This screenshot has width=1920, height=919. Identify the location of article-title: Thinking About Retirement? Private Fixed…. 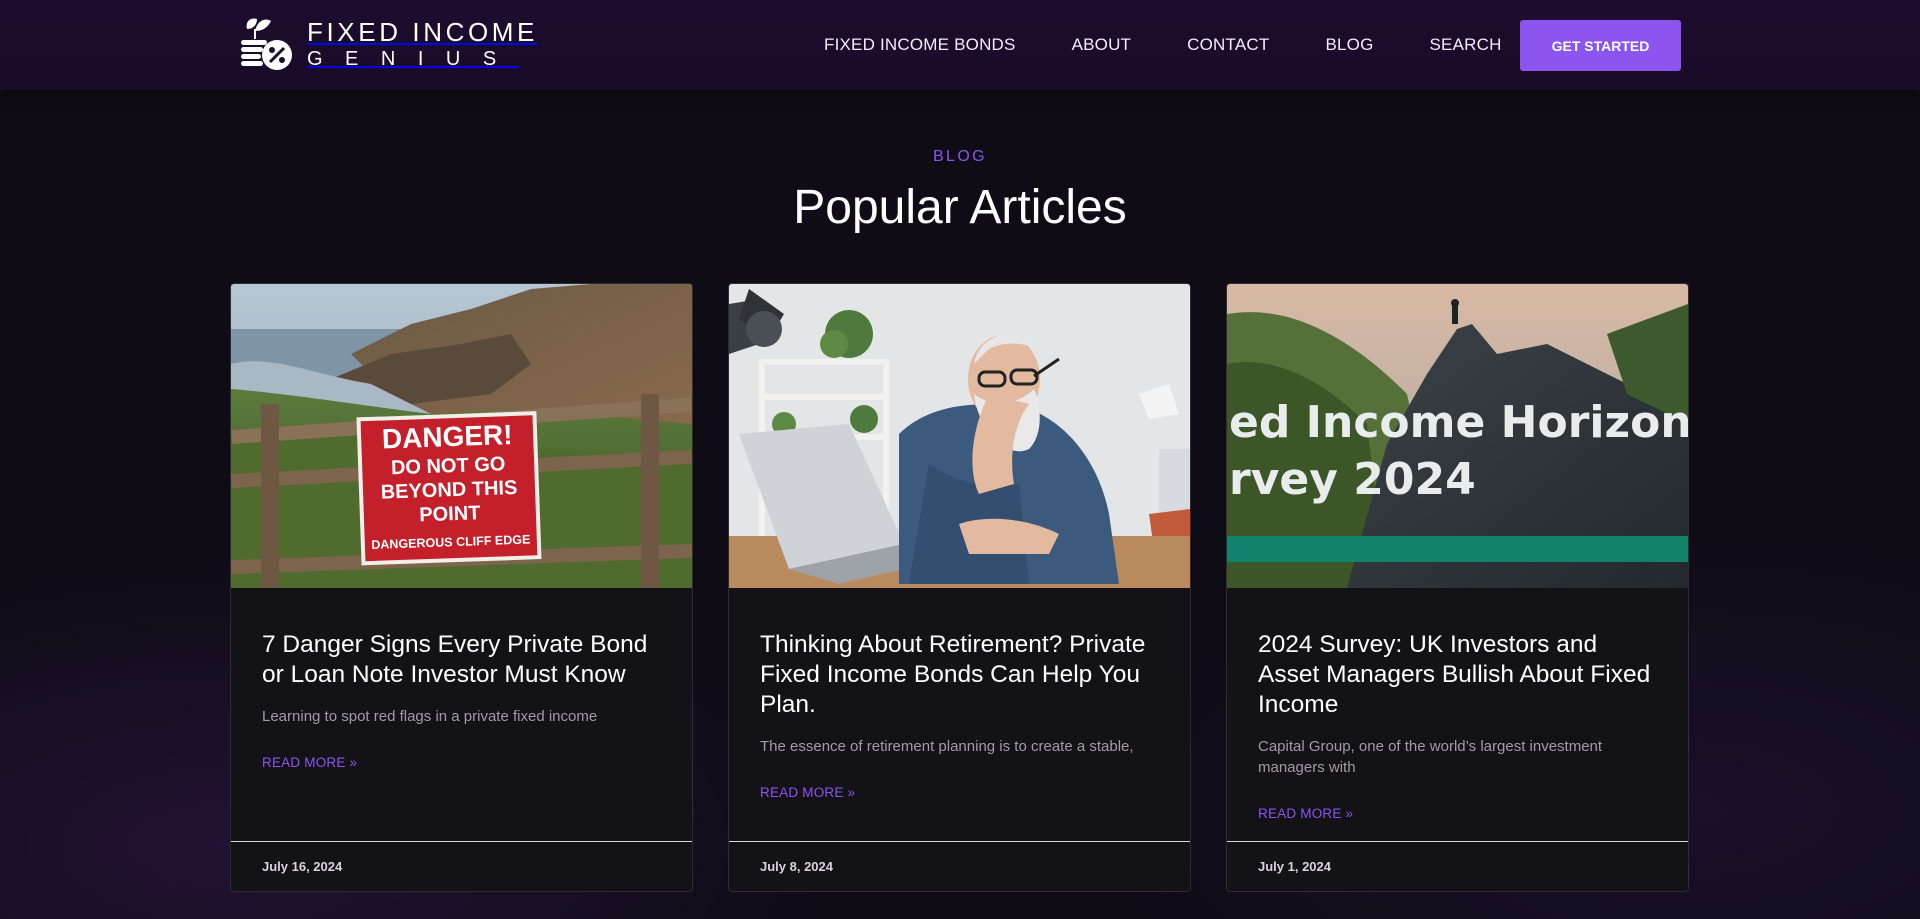
(960, 675).